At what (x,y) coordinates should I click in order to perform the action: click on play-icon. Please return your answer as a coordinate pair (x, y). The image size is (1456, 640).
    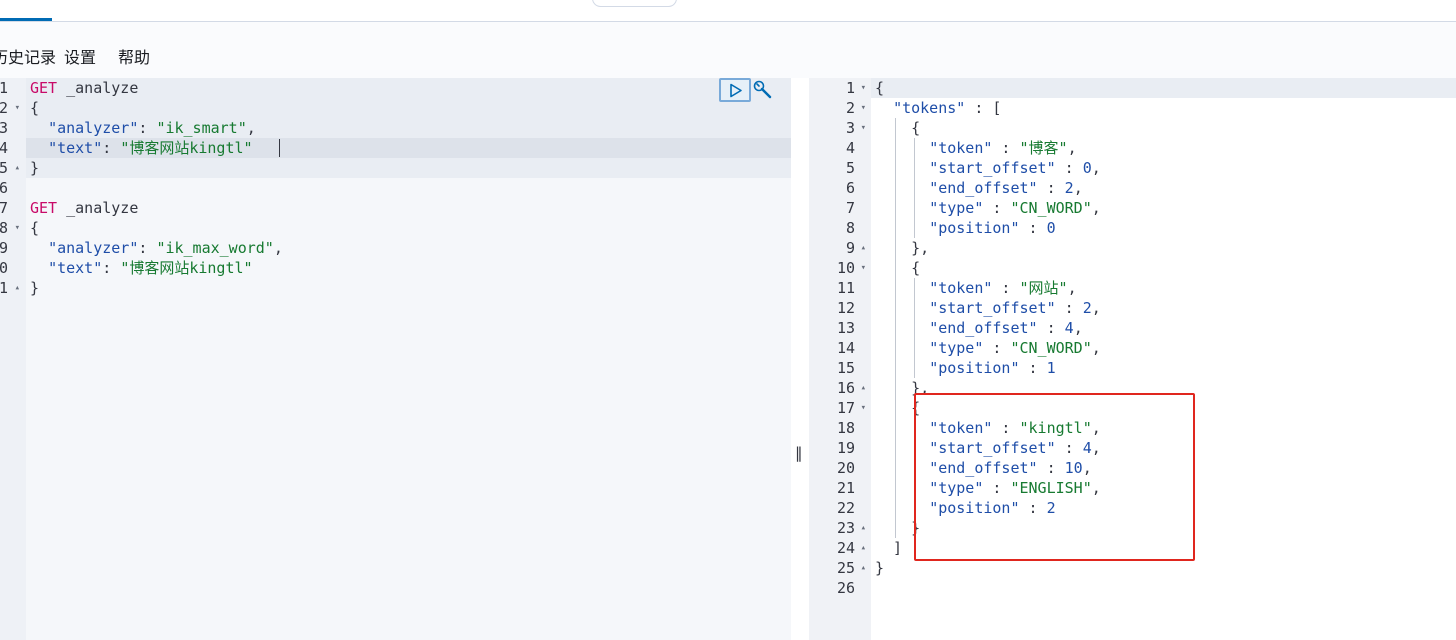
    Looking at the image, I should click on (736, 90).